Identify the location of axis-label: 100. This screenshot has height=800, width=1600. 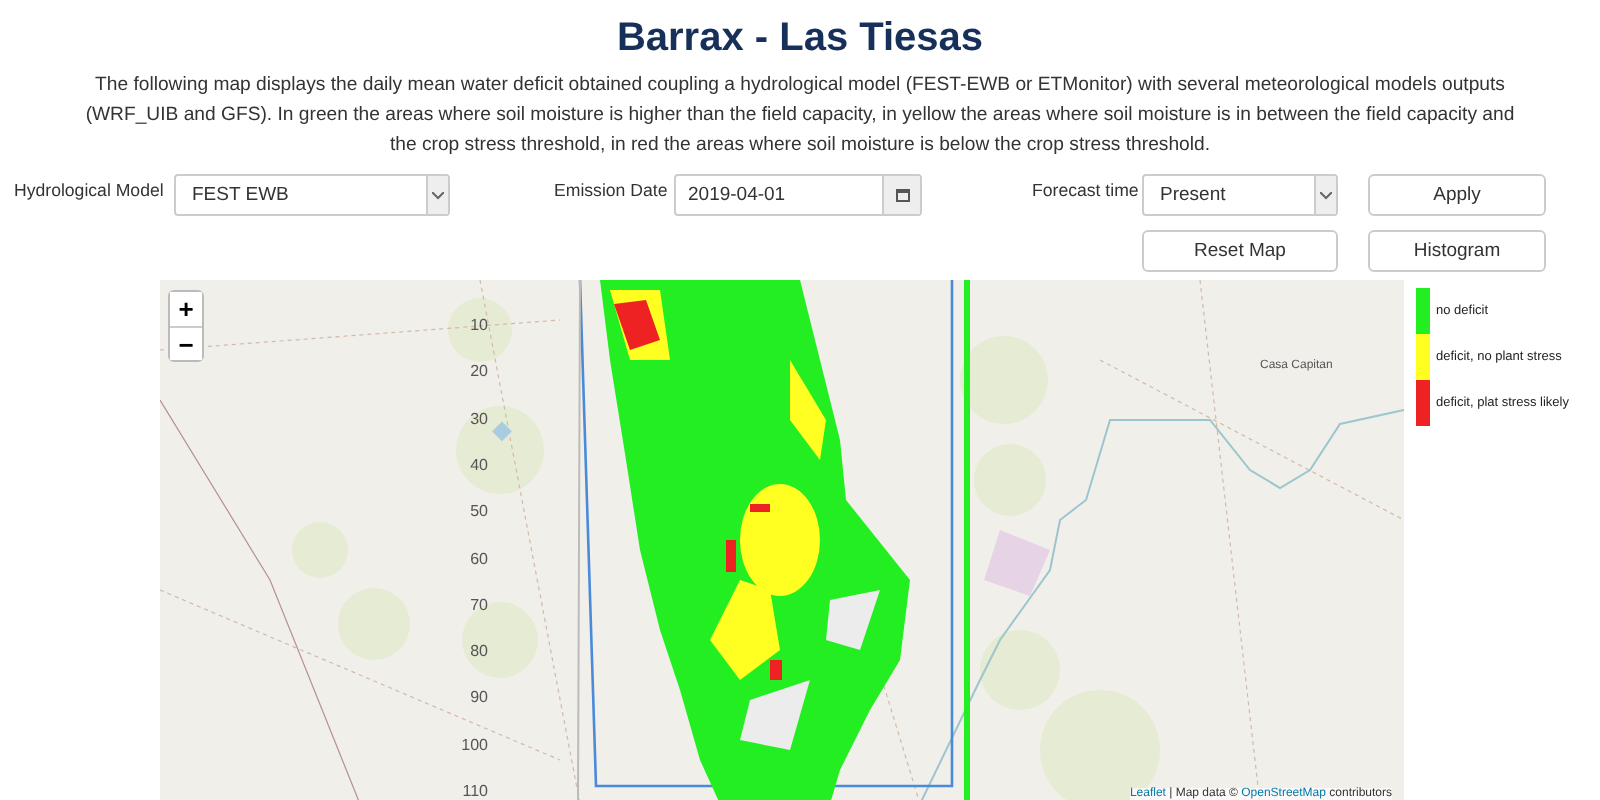
(474, 744).